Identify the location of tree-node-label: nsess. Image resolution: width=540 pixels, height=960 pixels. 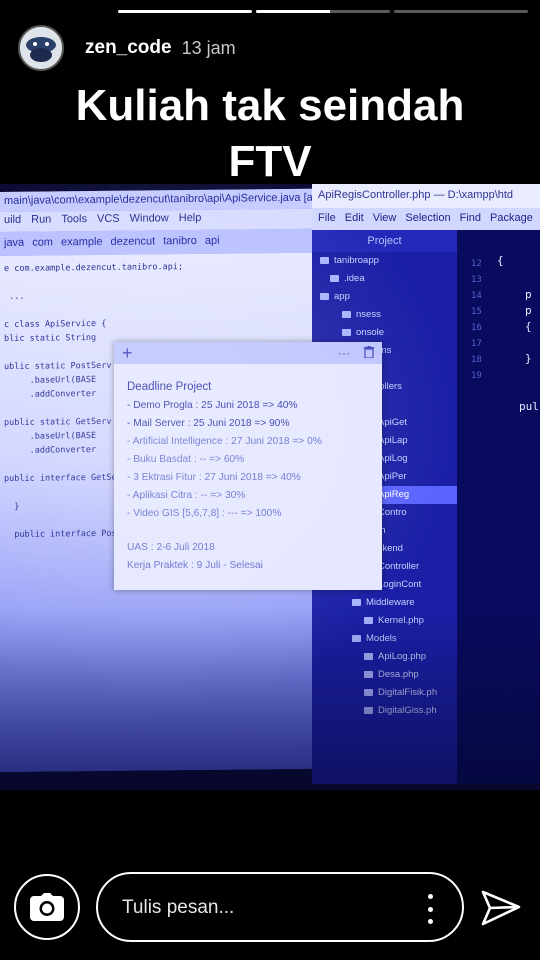
(368, 314).